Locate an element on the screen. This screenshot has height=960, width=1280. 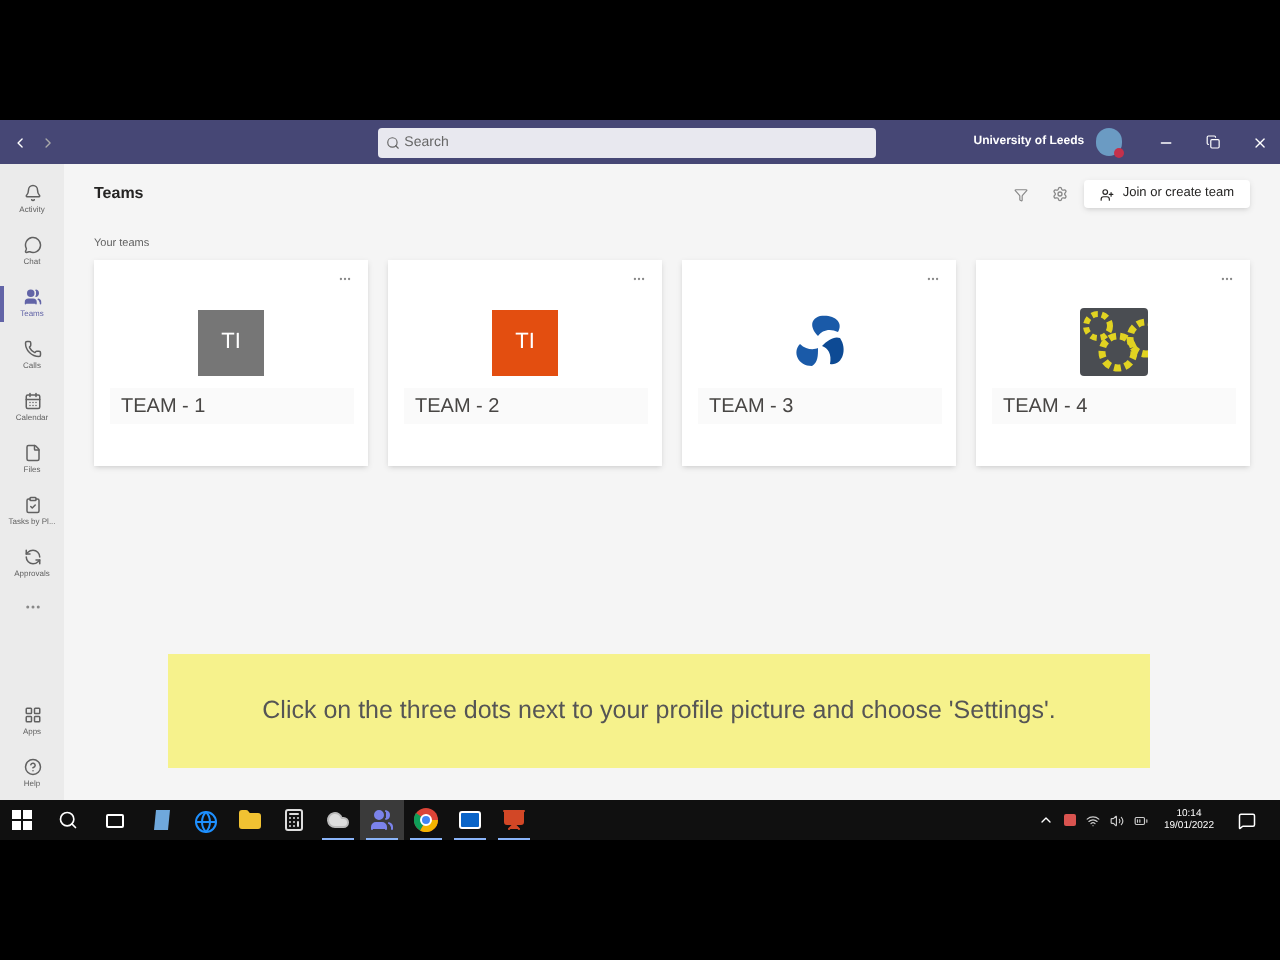
team-card: TEAM - 3 is located at coordinates (819, 363).